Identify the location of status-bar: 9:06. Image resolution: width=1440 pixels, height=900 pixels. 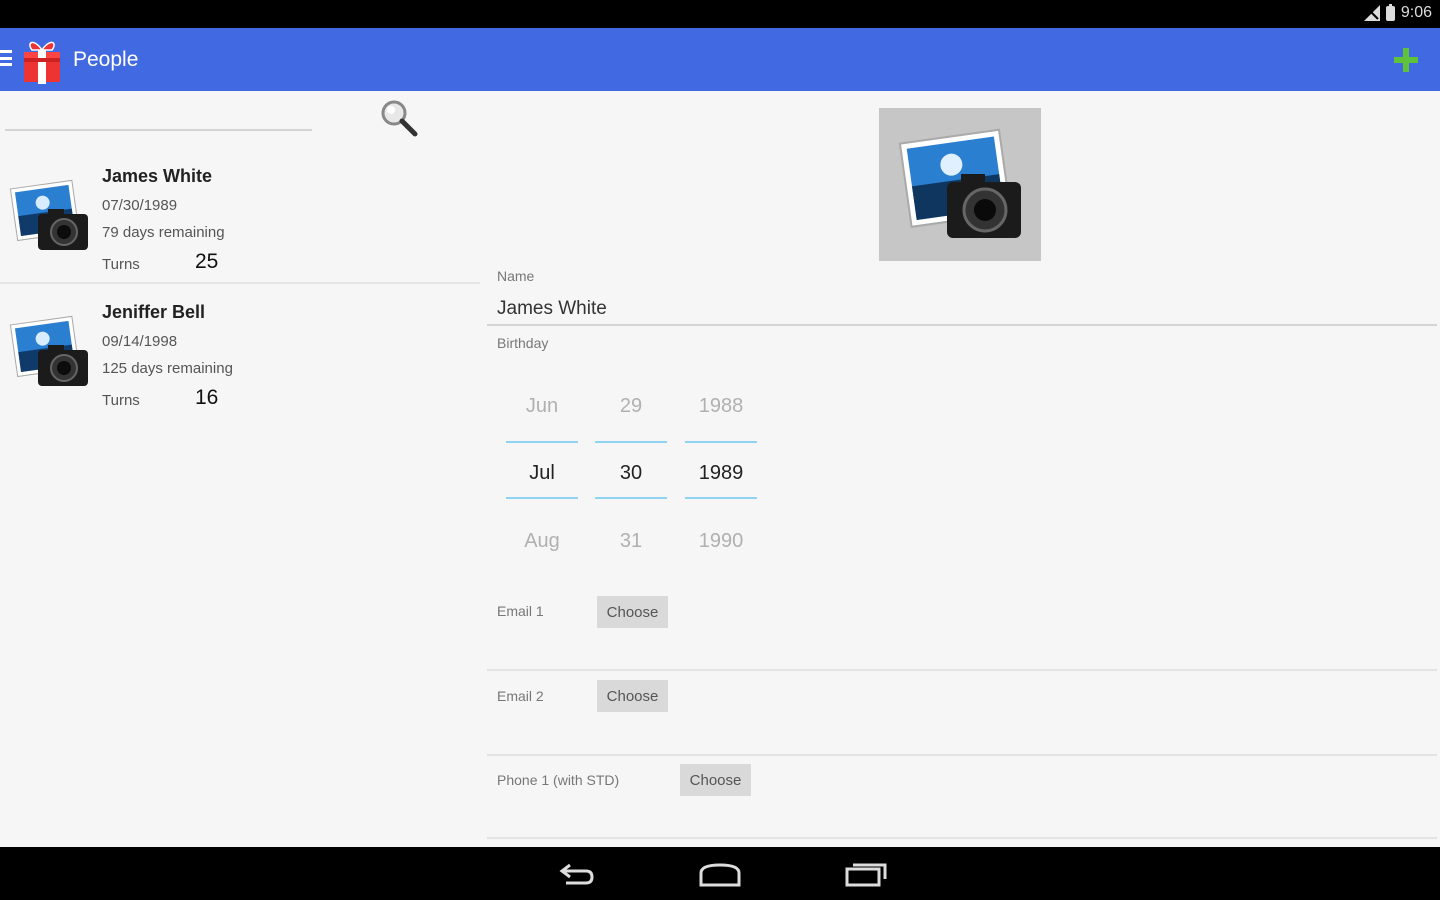
(720, 14).